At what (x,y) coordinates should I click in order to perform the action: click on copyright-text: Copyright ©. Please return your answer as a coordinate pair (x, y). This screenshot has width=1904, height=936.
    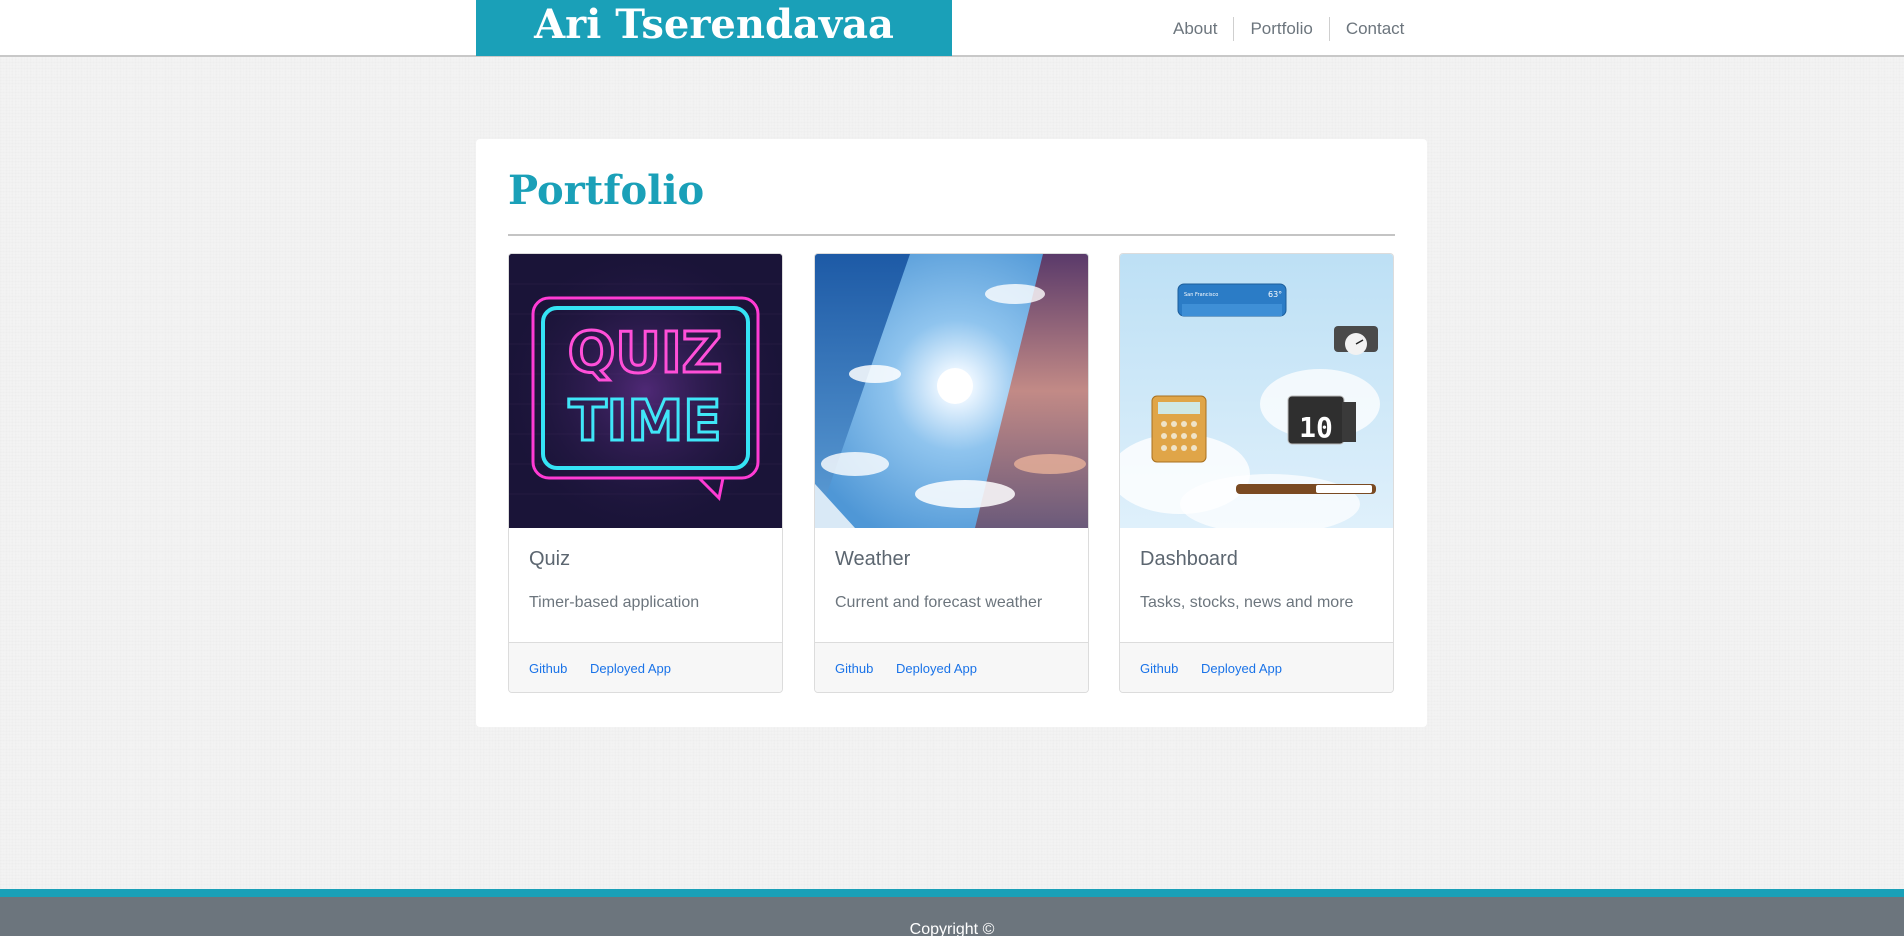
    Looking at the image, I should click on (952, 928).